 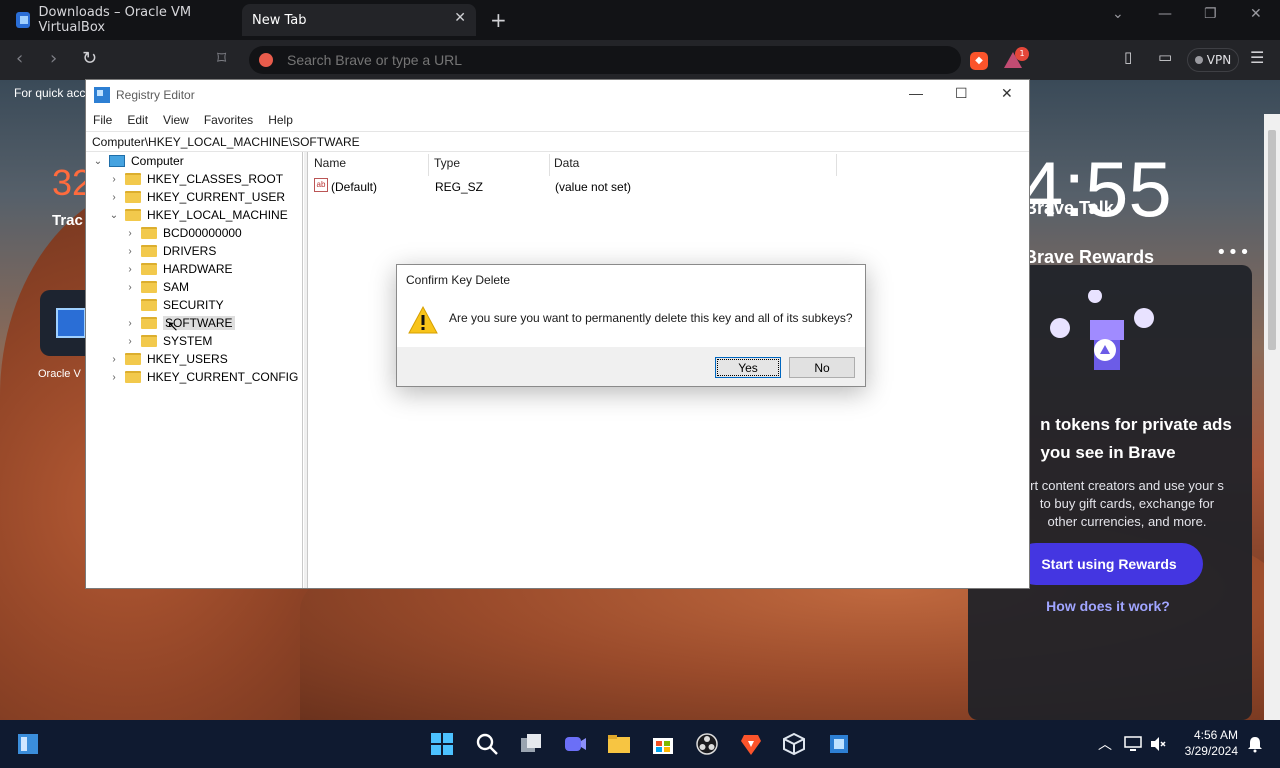 I want to click on vpn-button: VPN, so click(x=1213, y=60).